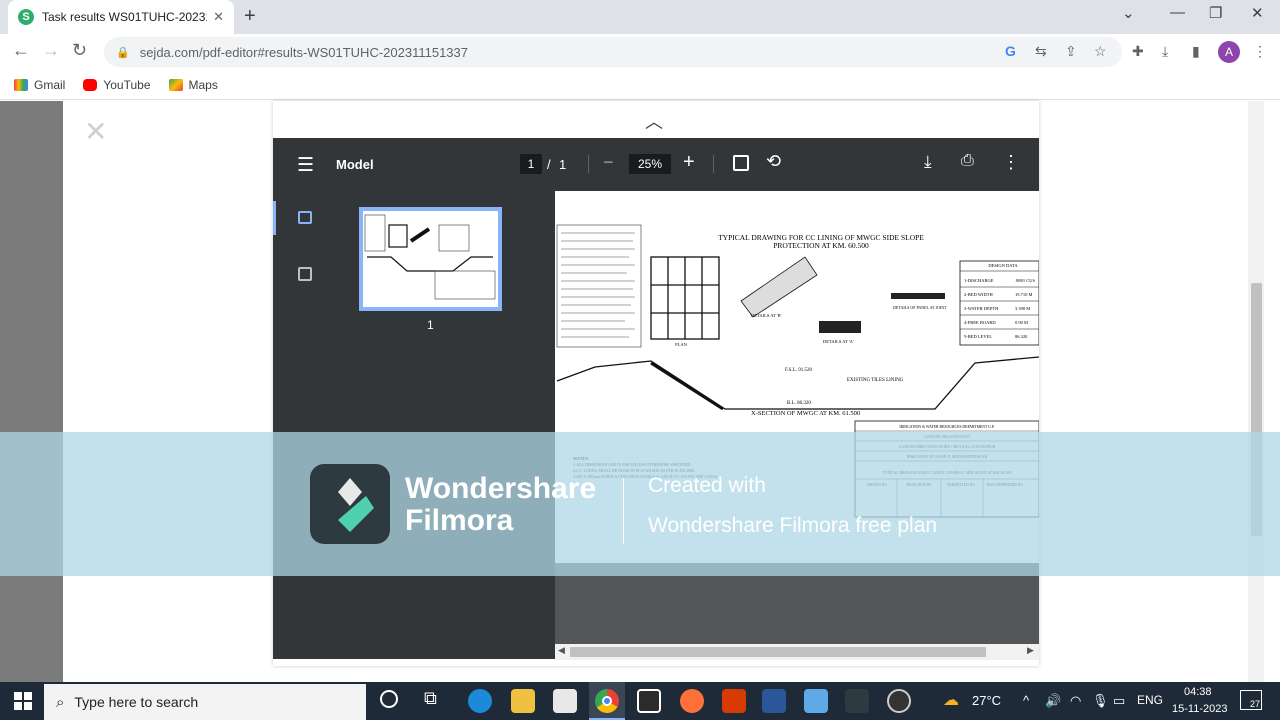 This screenshot has height=720, width=1280. What do you see at coordinates (531, 164) in the screenshot?
I see `page-number-input: 1` at bounding box center [531, 164].